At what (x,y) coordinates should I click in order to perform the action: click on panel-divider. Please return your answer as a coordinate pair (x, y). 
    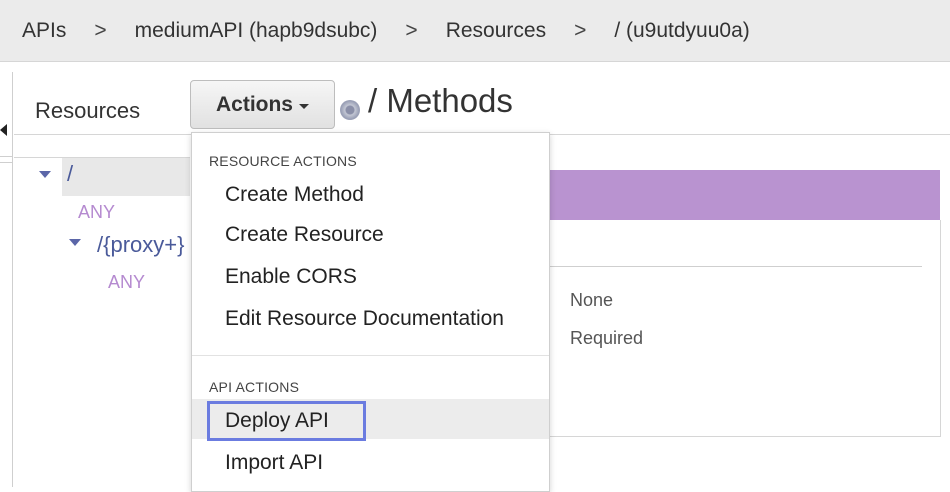
    Looking at the image, I should click on (735, 266).